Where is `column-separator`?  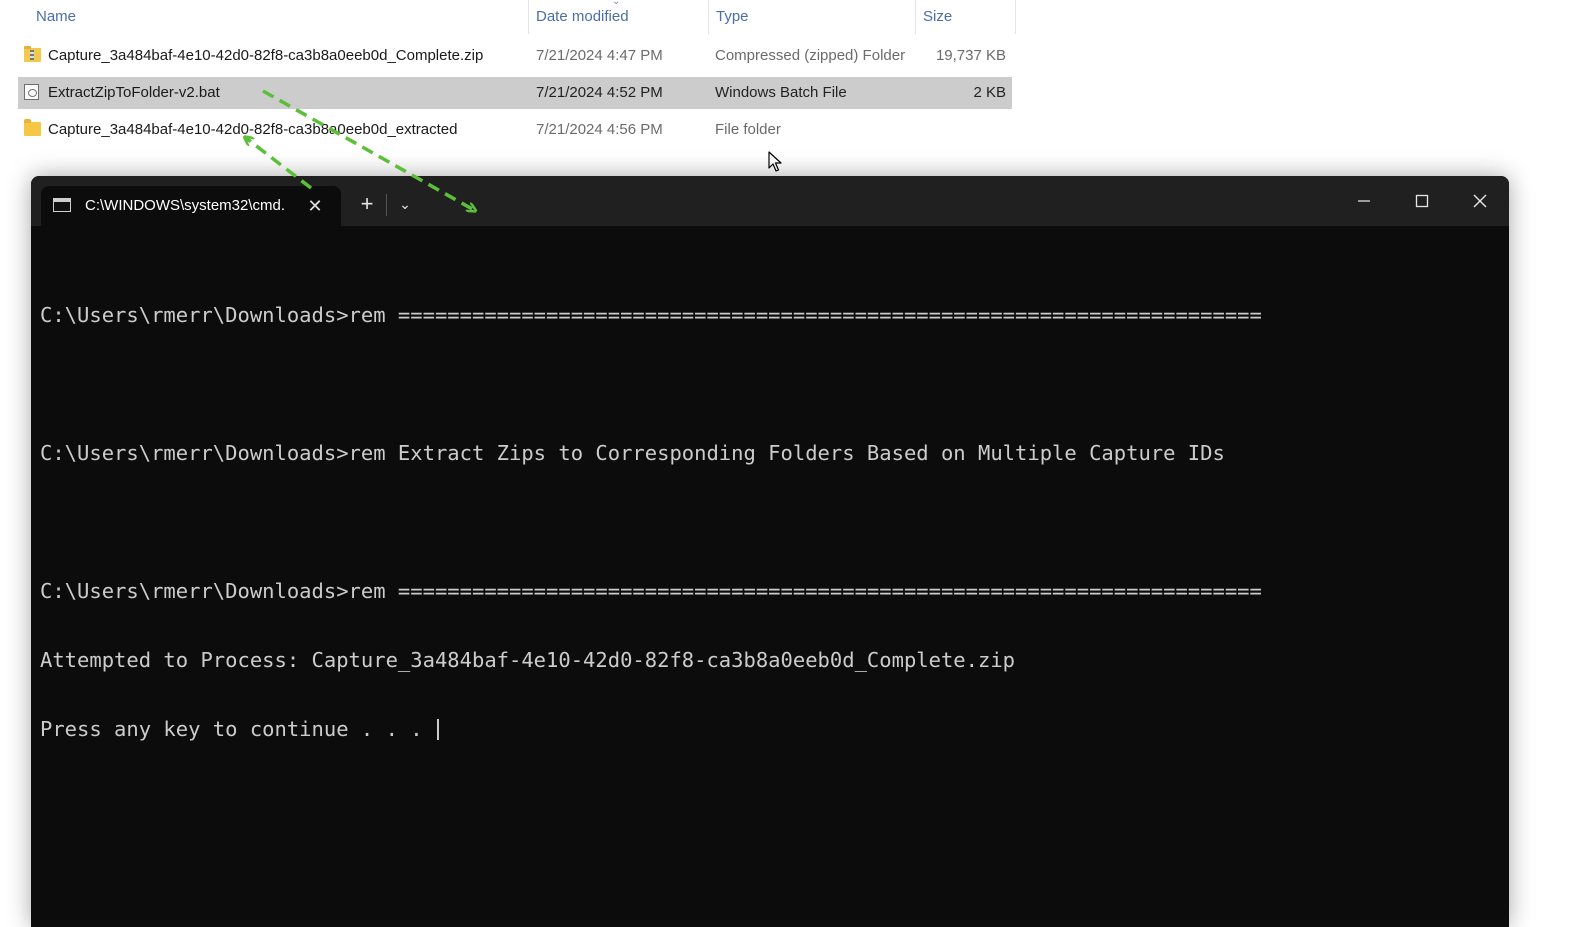
column-separator is located at coordinates (1015, 17).